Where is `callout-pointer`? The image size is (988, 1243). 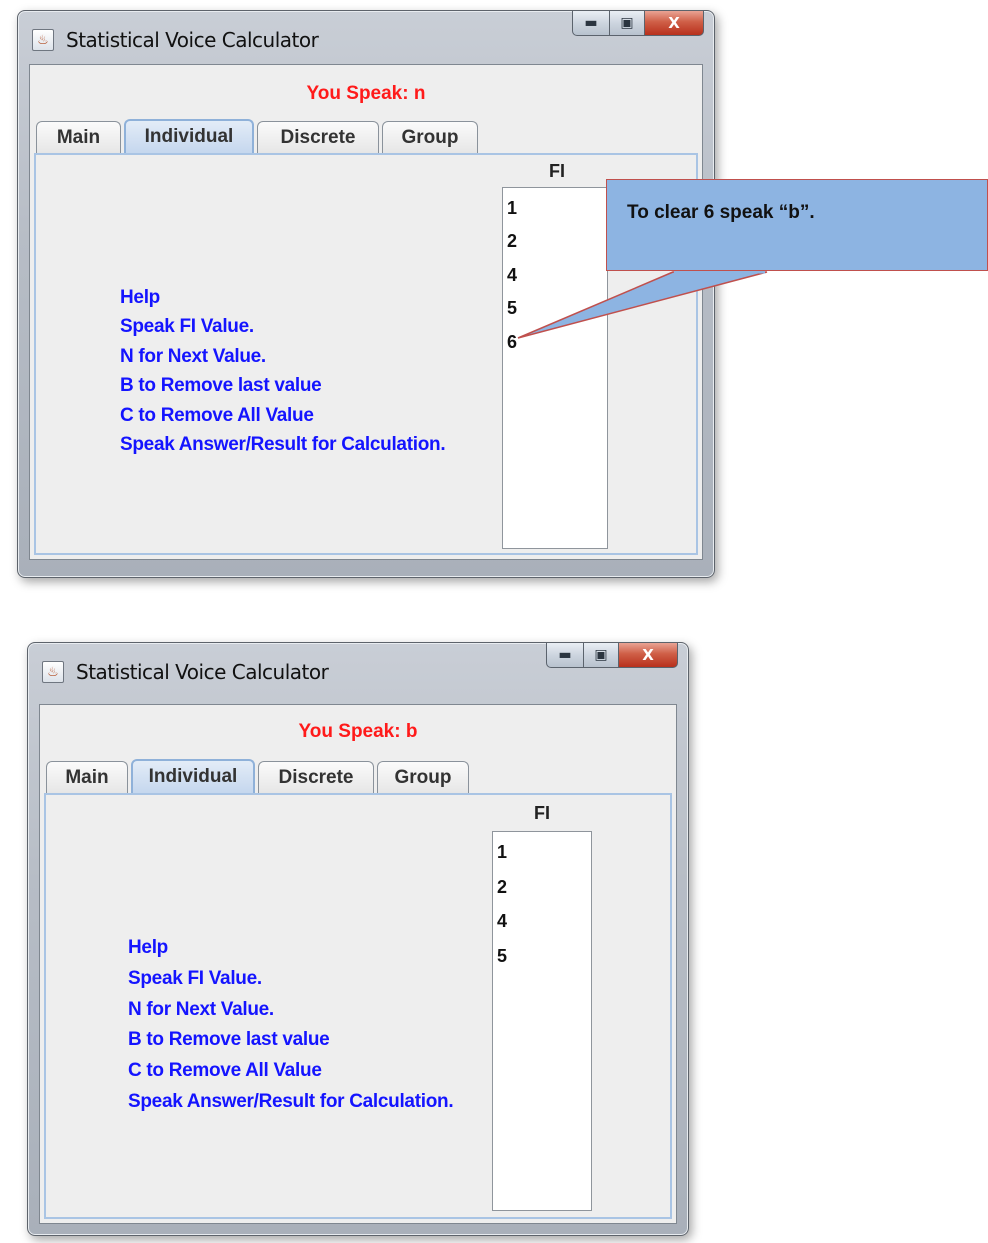 callout-pointer is located at coordinates (642, 304).